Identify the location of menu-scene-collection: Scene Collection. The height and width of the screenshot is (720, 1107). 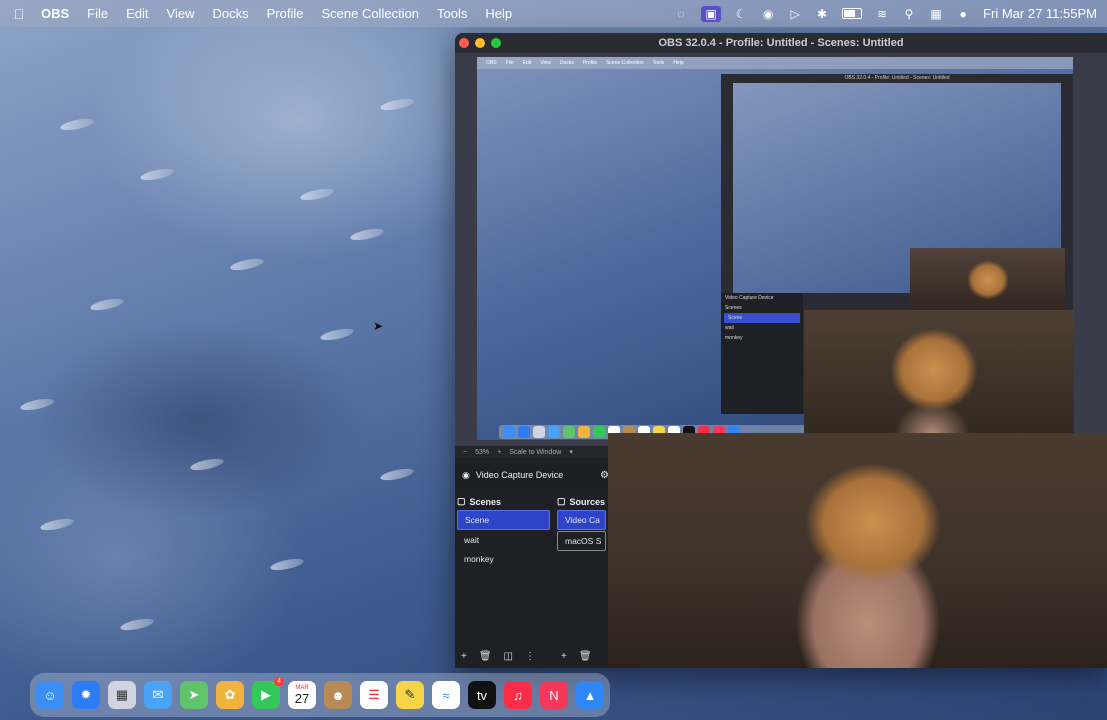
(370, 13).